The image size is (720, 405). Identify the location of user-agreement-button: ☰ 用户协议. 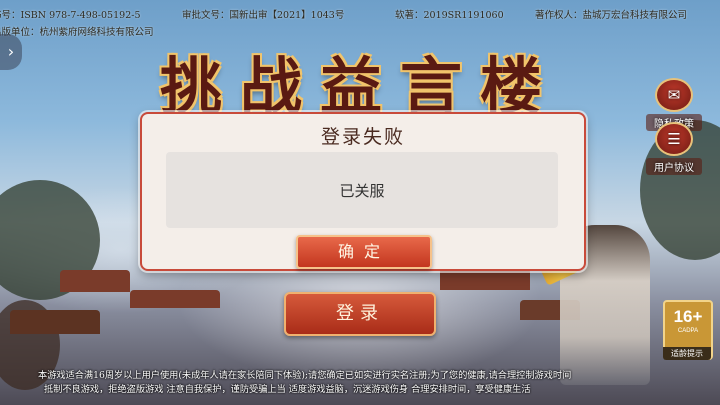
(674, 148).